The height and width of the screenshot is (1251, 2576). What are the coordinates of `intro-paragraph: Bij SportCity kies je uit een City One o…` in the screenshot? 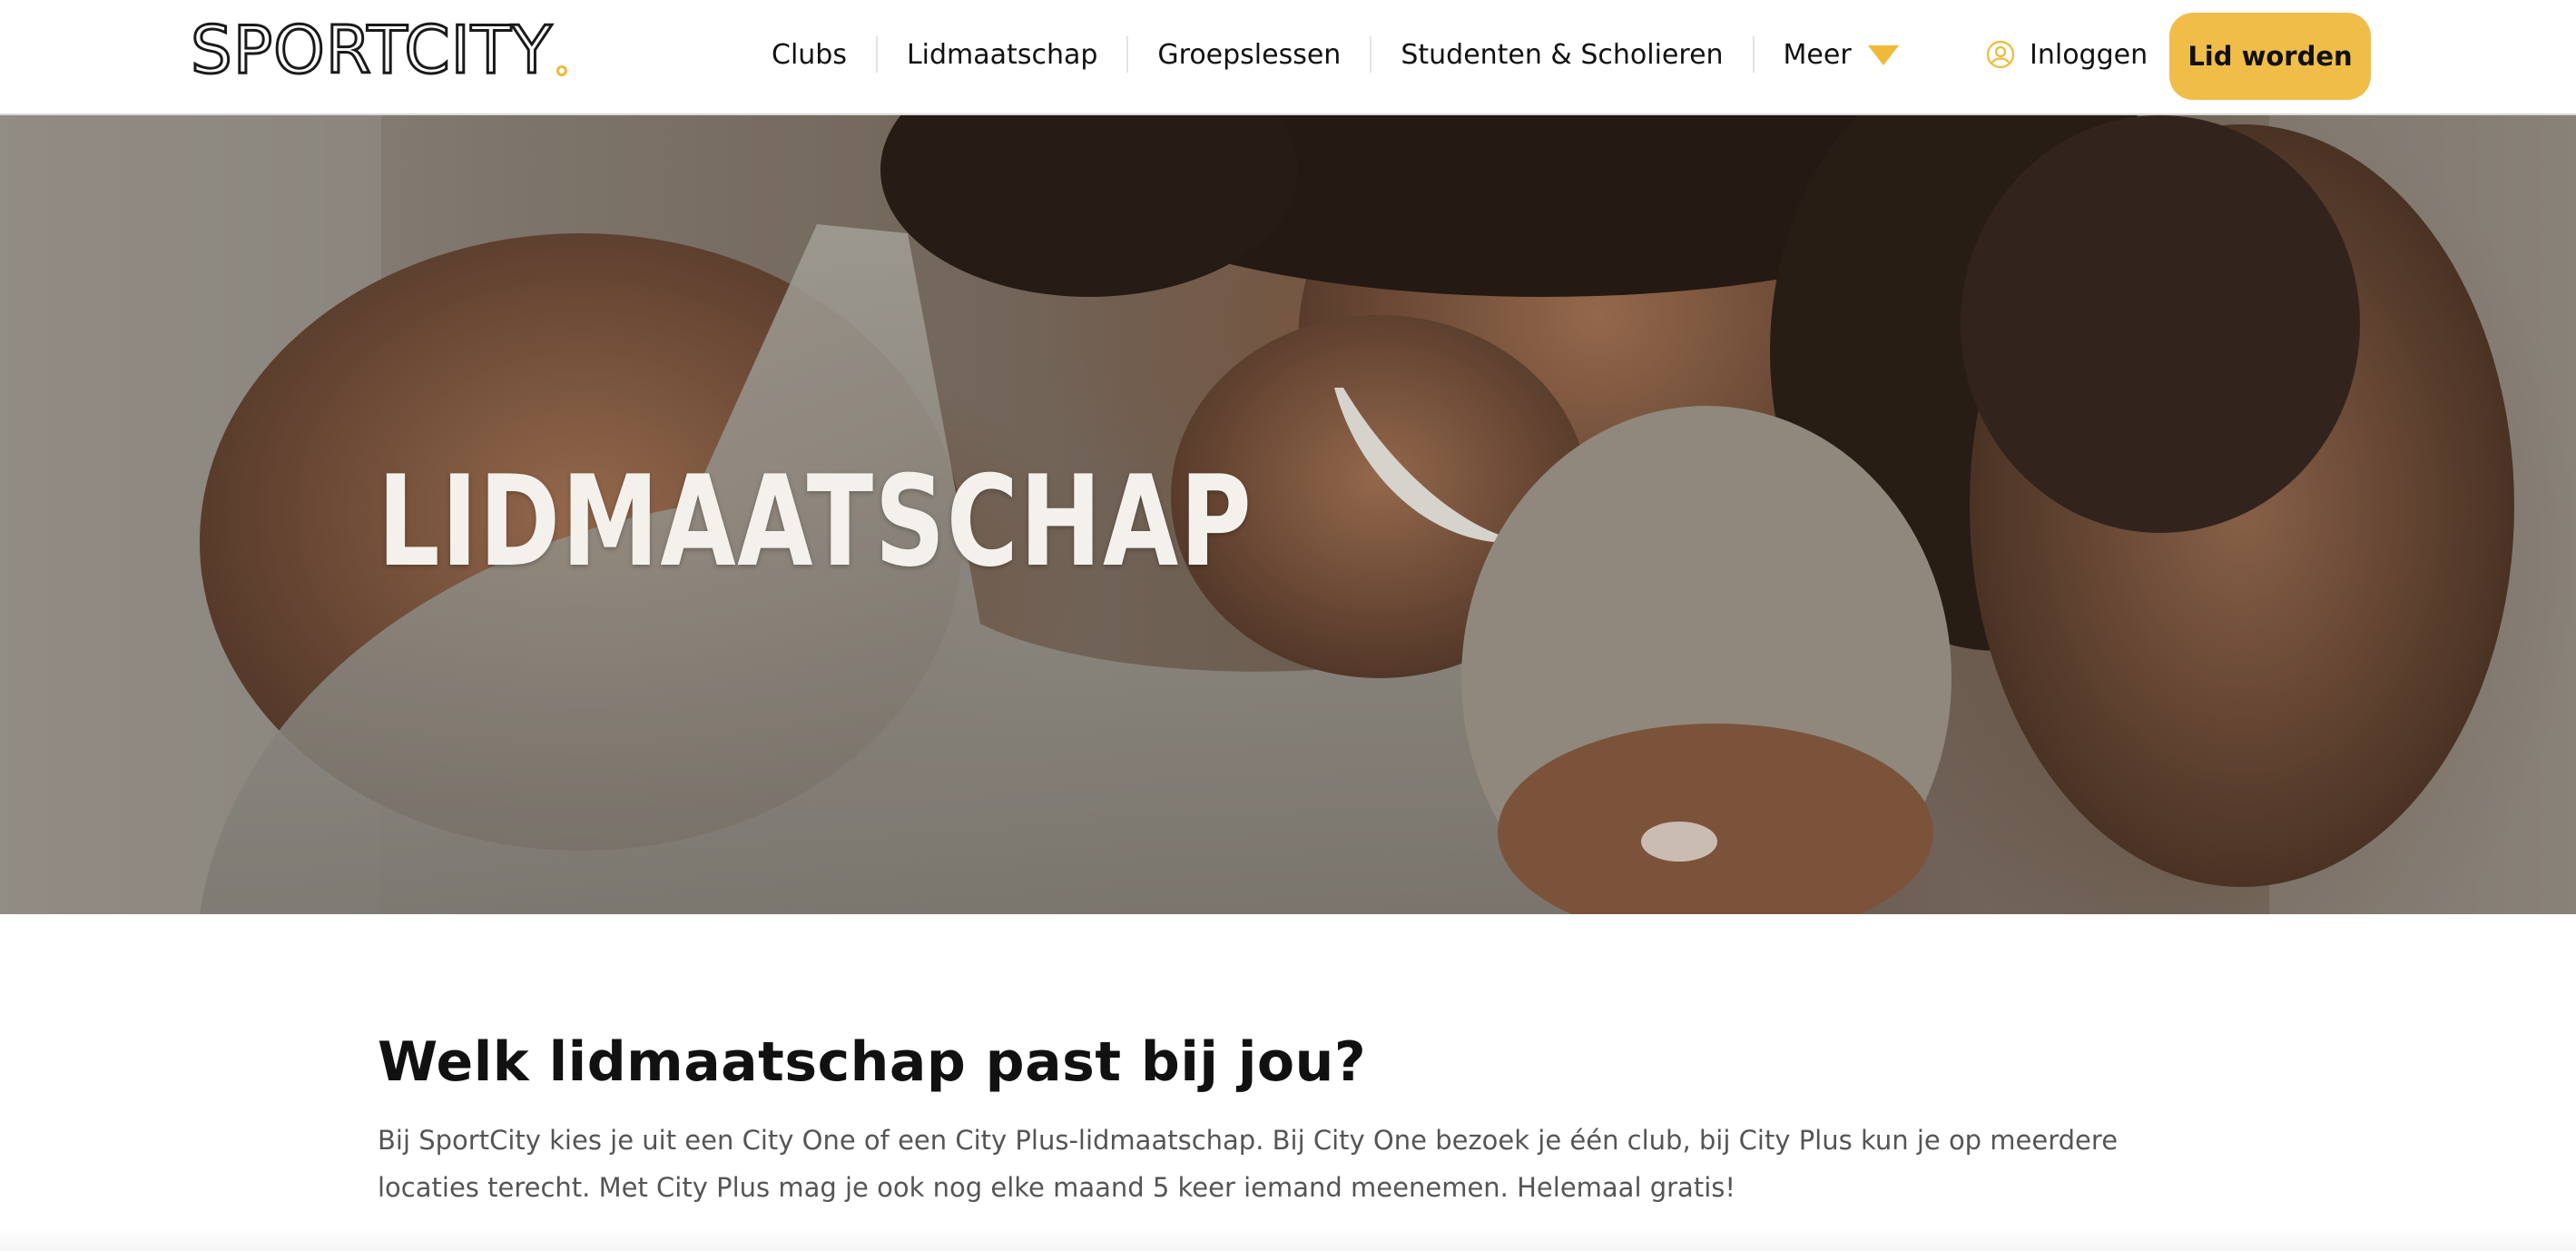 It's located at (1248, 1164).